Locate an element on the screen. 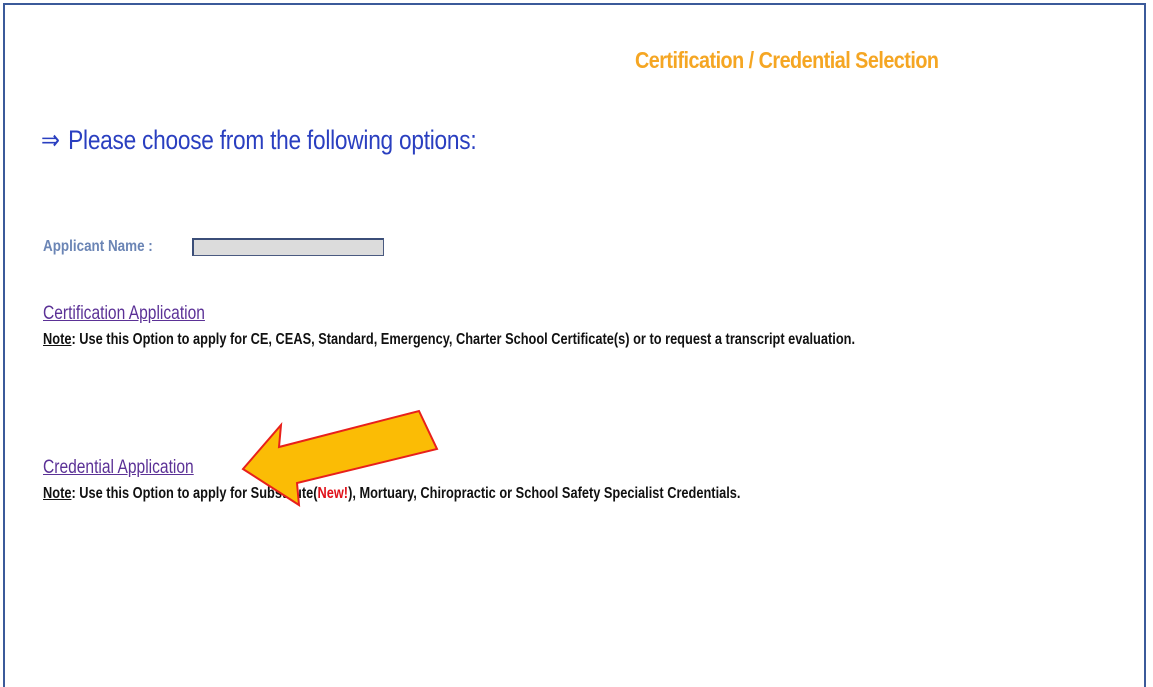 This screenshot has height=687, width=1153. callout-arrow-shape is located at coordinates (340, 458).